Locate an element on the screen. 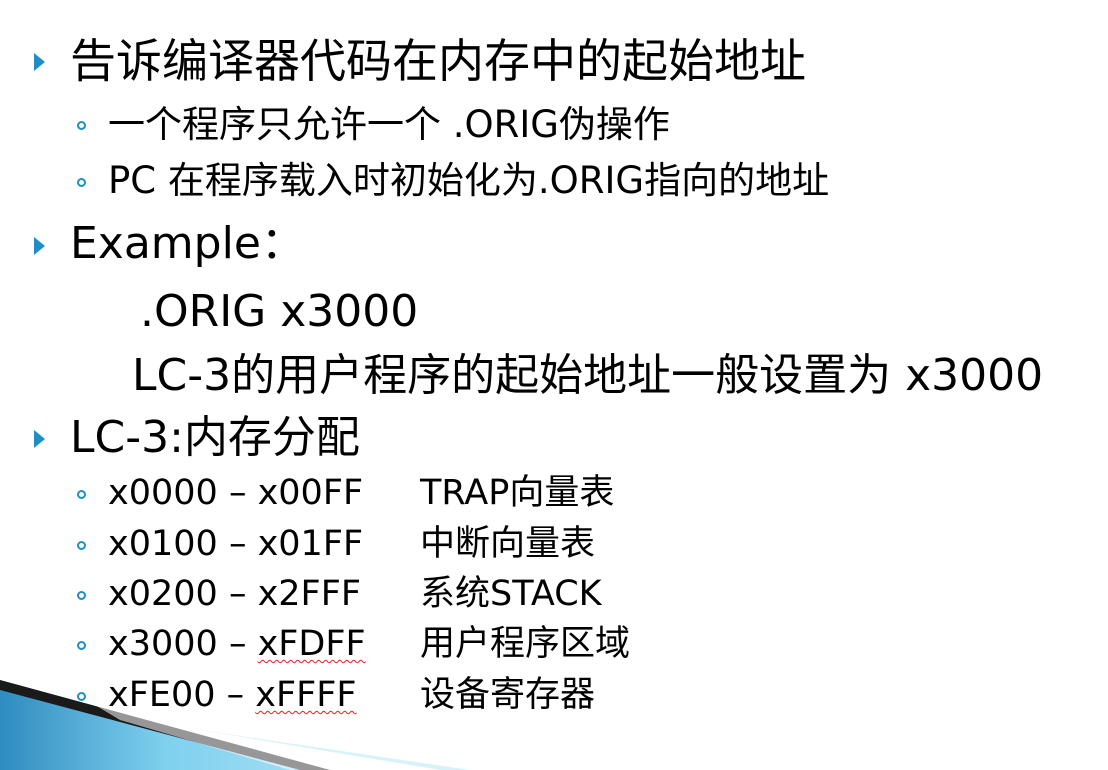 This screenshot has width=1108, height=770. memory-row: x0200 – x2FFF 系统STACK is located at coordinates (355, 594).